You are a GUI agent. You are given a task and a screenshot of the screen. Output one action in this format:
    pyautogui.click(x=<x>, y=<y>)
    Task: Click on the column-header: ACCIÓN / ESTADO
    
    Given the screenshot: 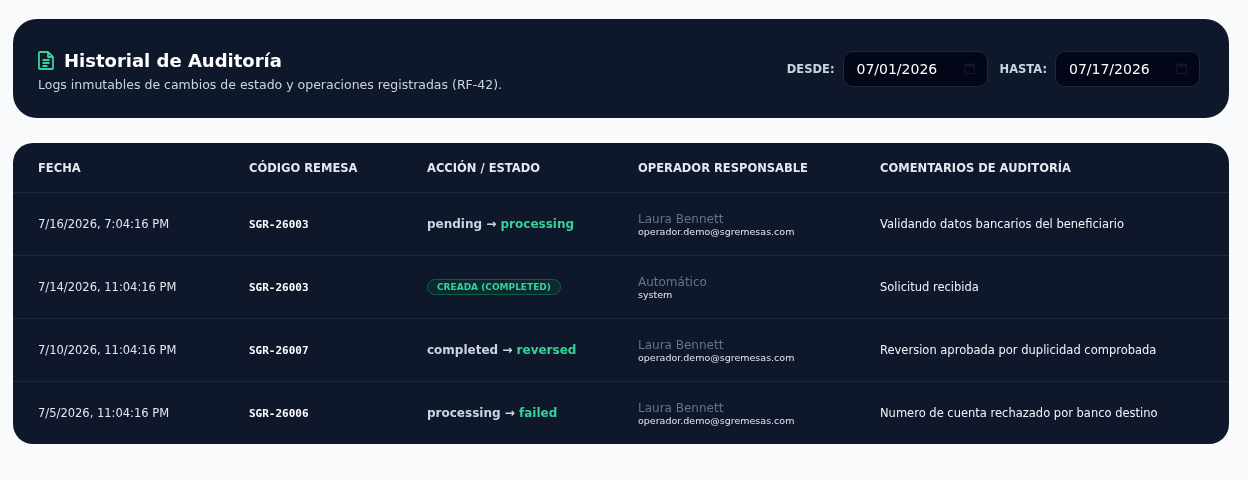 What is the action you would take?
    pyautogui.click(x=484, y=167)
    